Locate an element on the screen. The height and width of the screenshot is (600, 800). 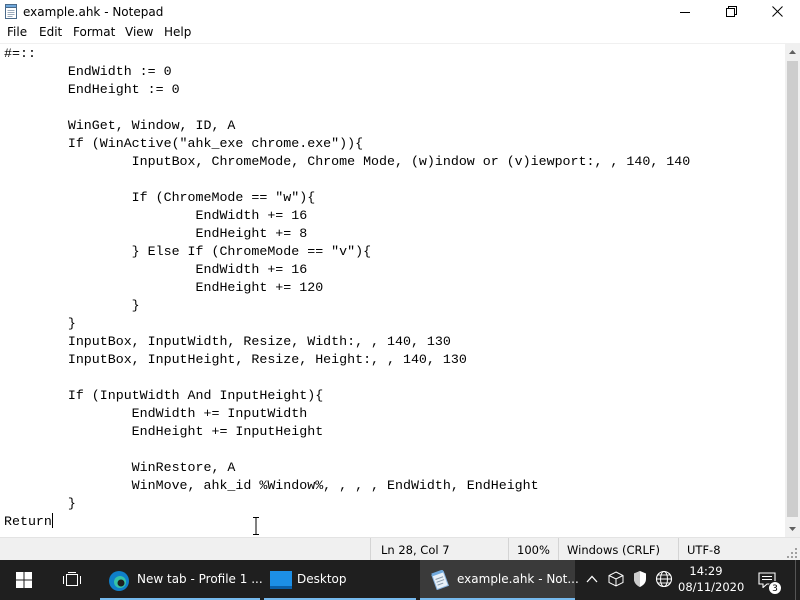
status-zoom: 100% is located at coordinates (533, 549).